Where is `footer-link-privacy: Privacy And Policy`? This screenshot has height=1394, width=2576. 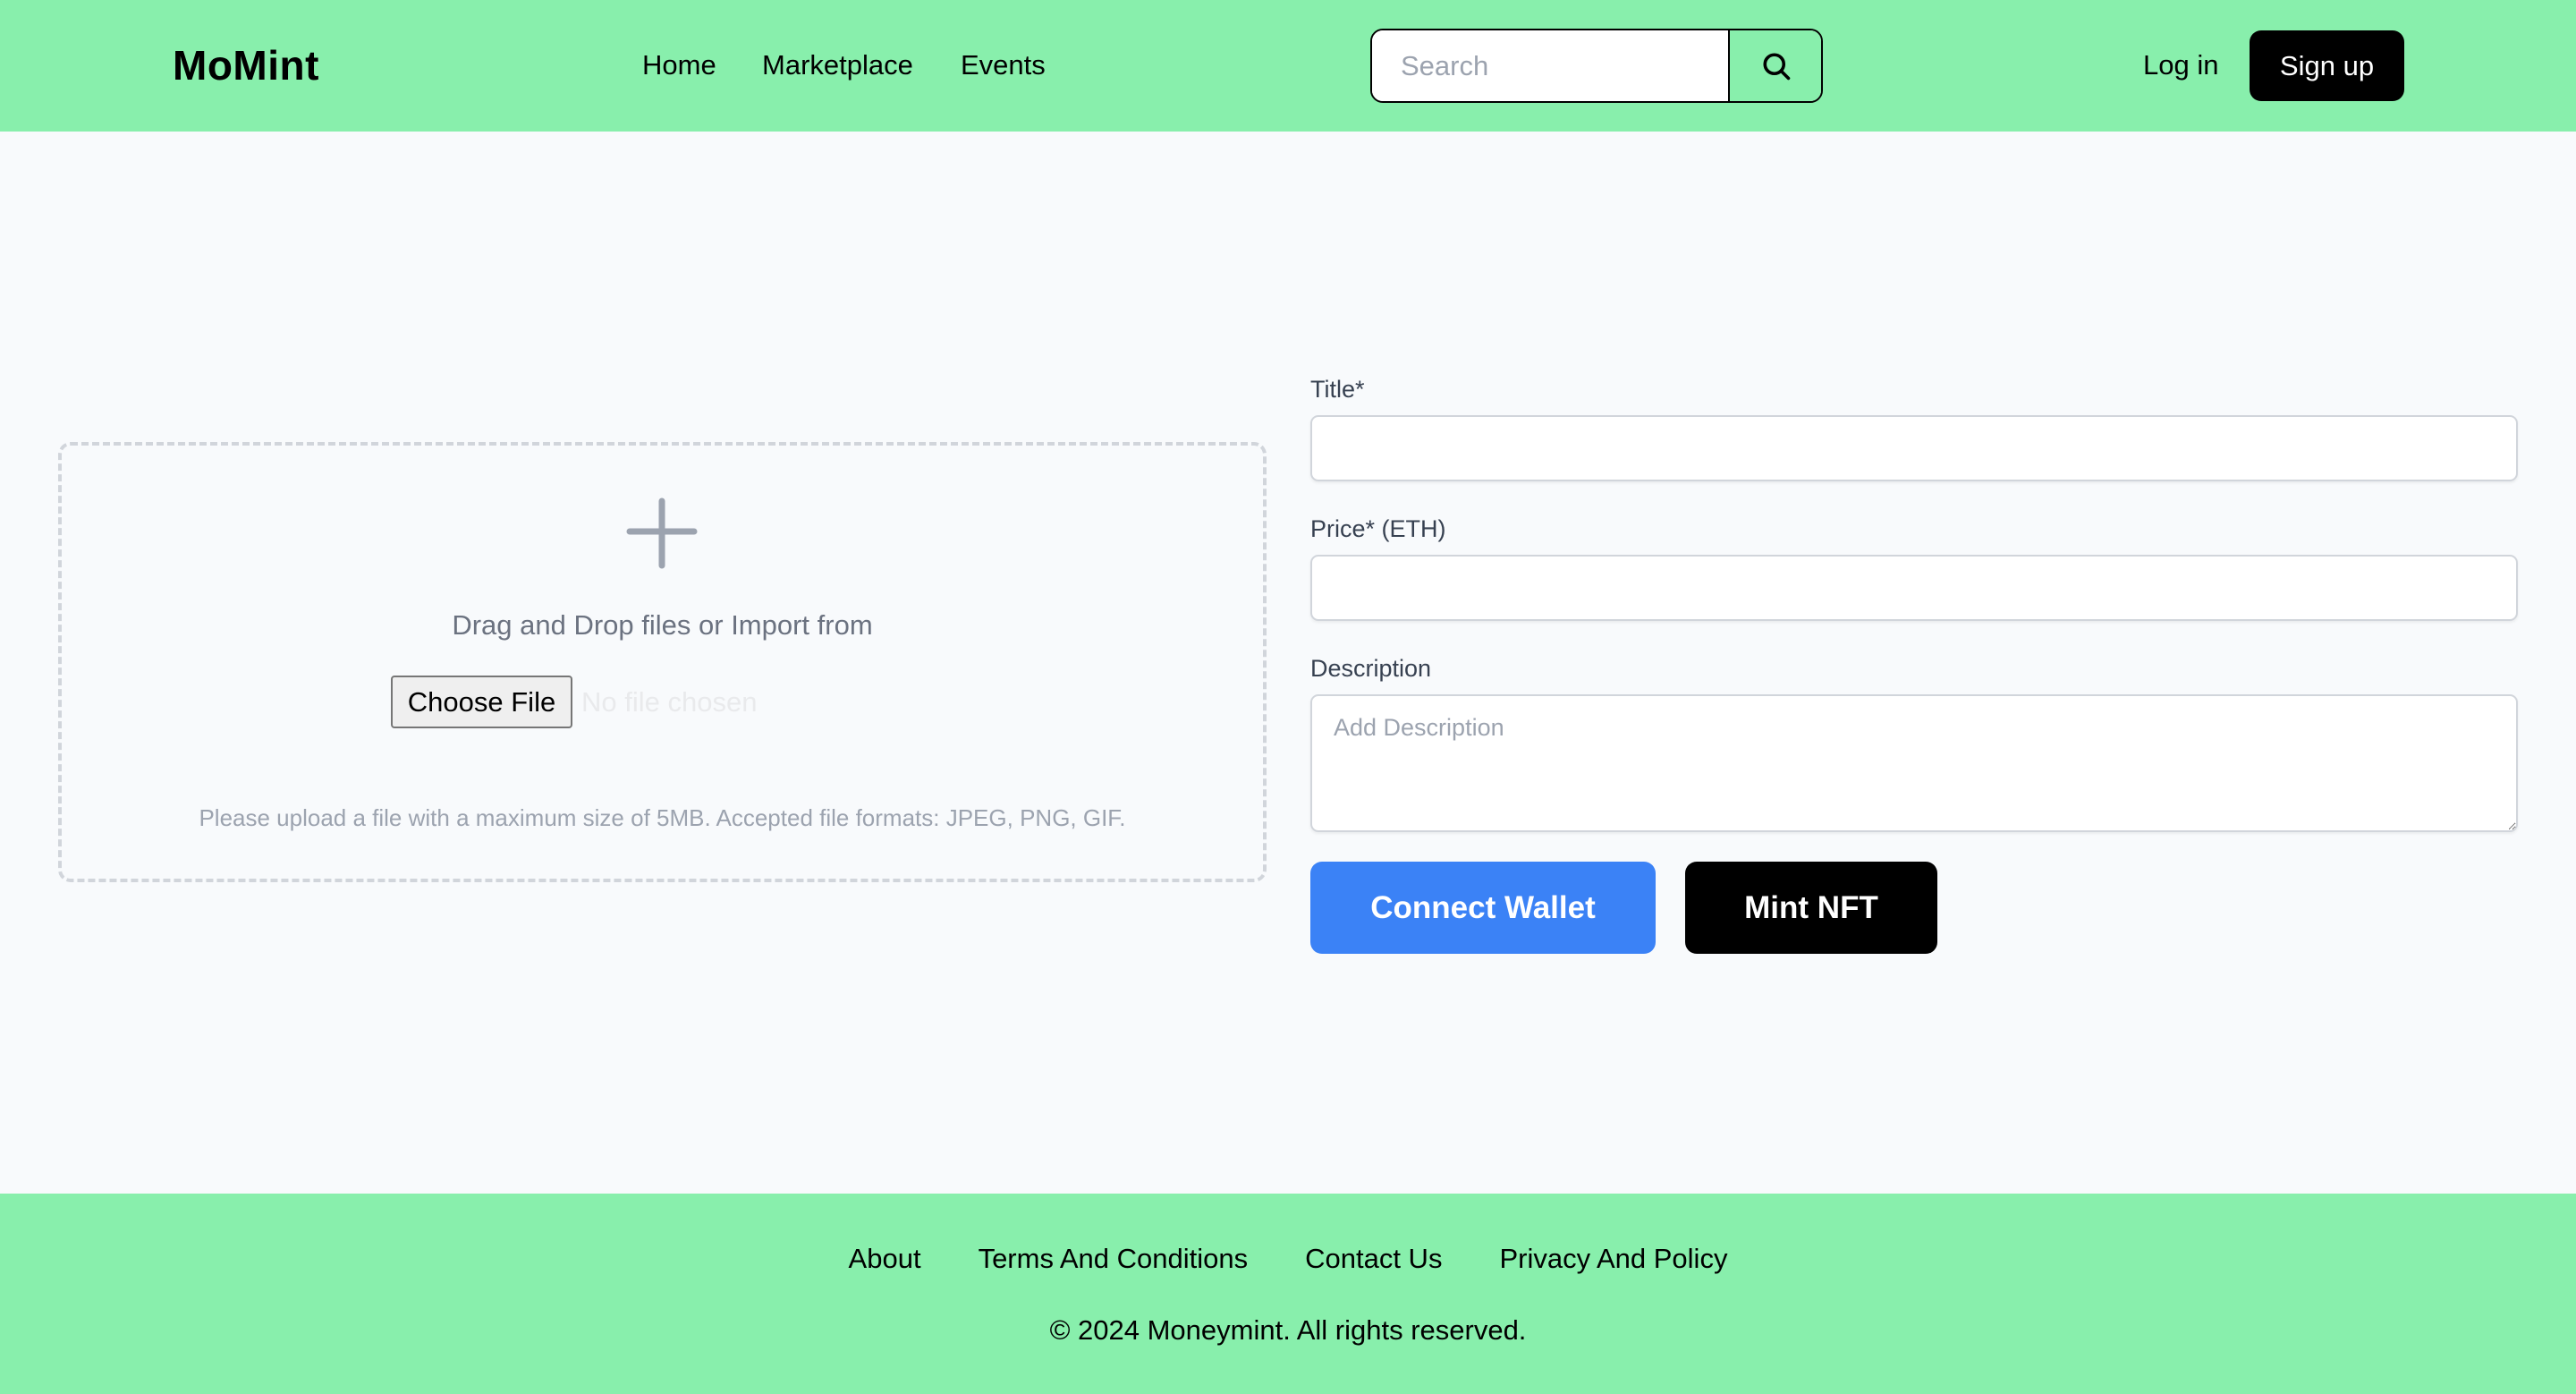 footer-link-privacy: Privacy And Policy is located at coordinates (1613, 1259).